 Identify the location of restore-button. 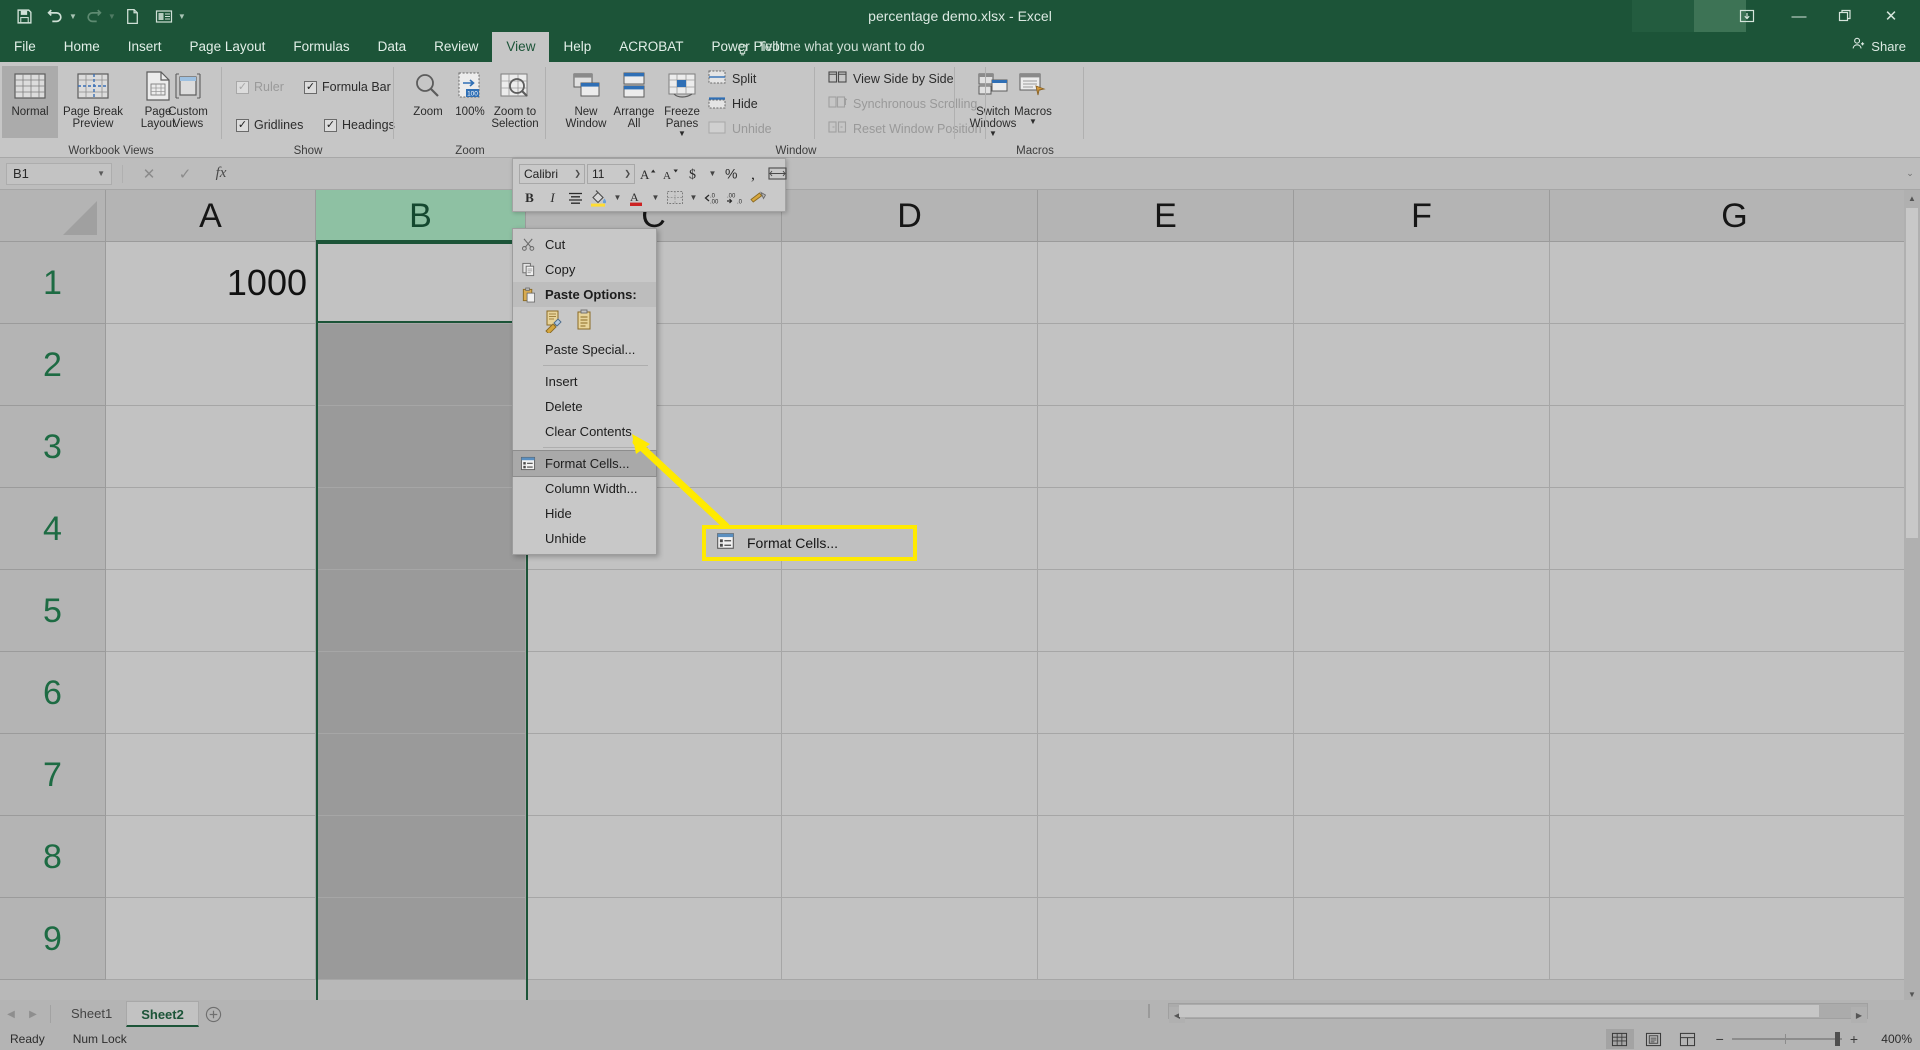
(1845, 16).